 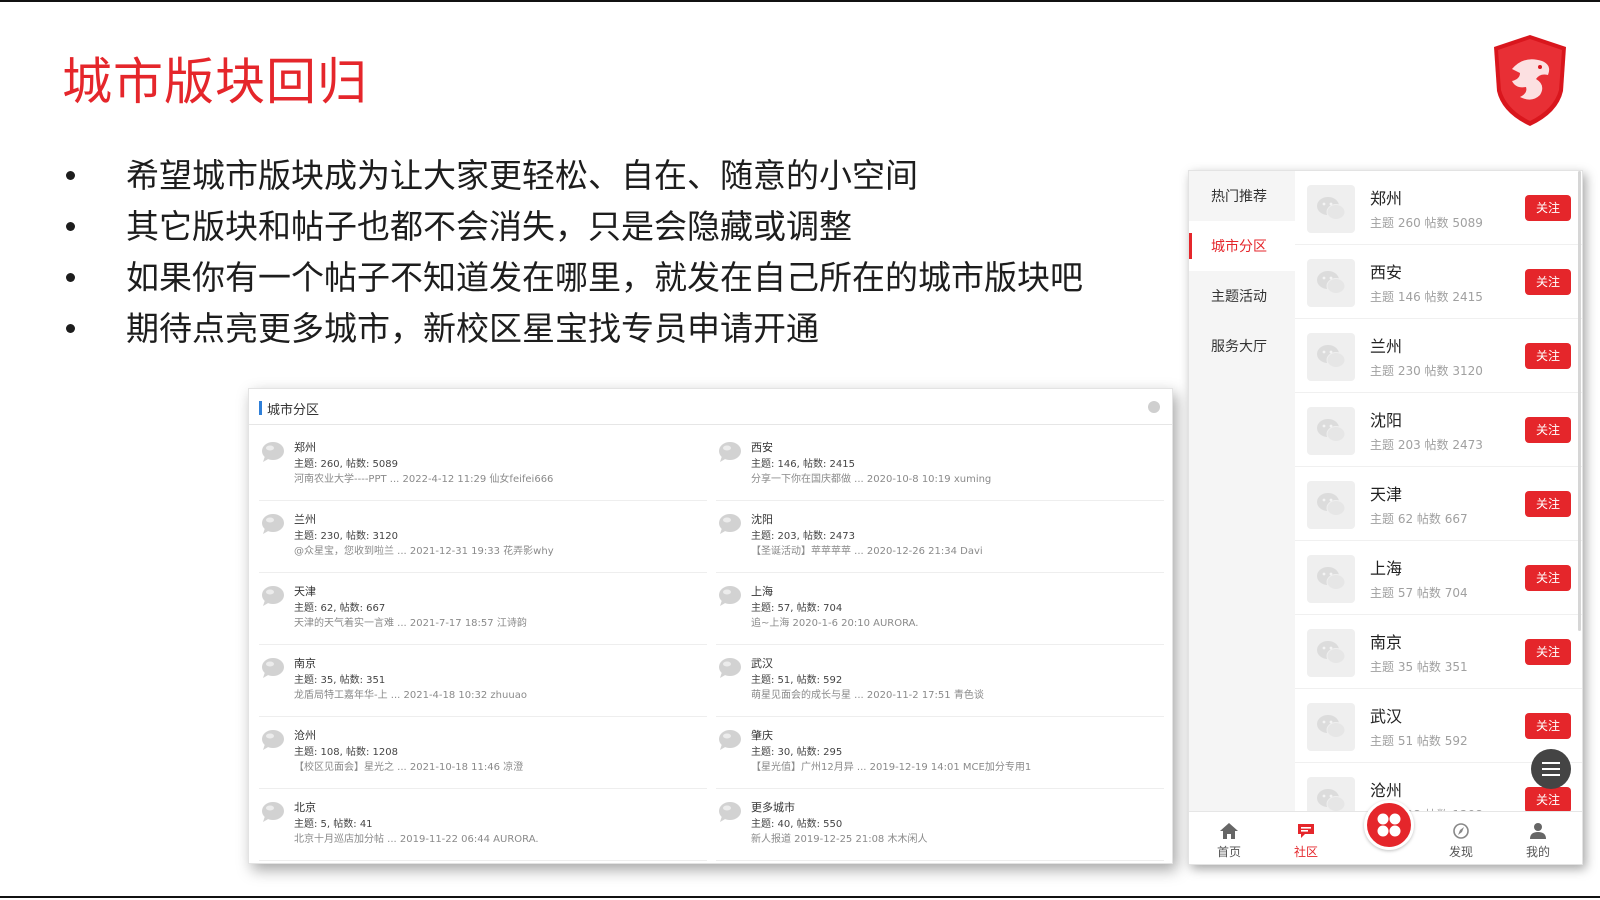 What do you see at coordinates (1426, 445) in the screenshot?
I see `city-stats: 主题 203 帖数 2473` at bounding box center [1426, 445].